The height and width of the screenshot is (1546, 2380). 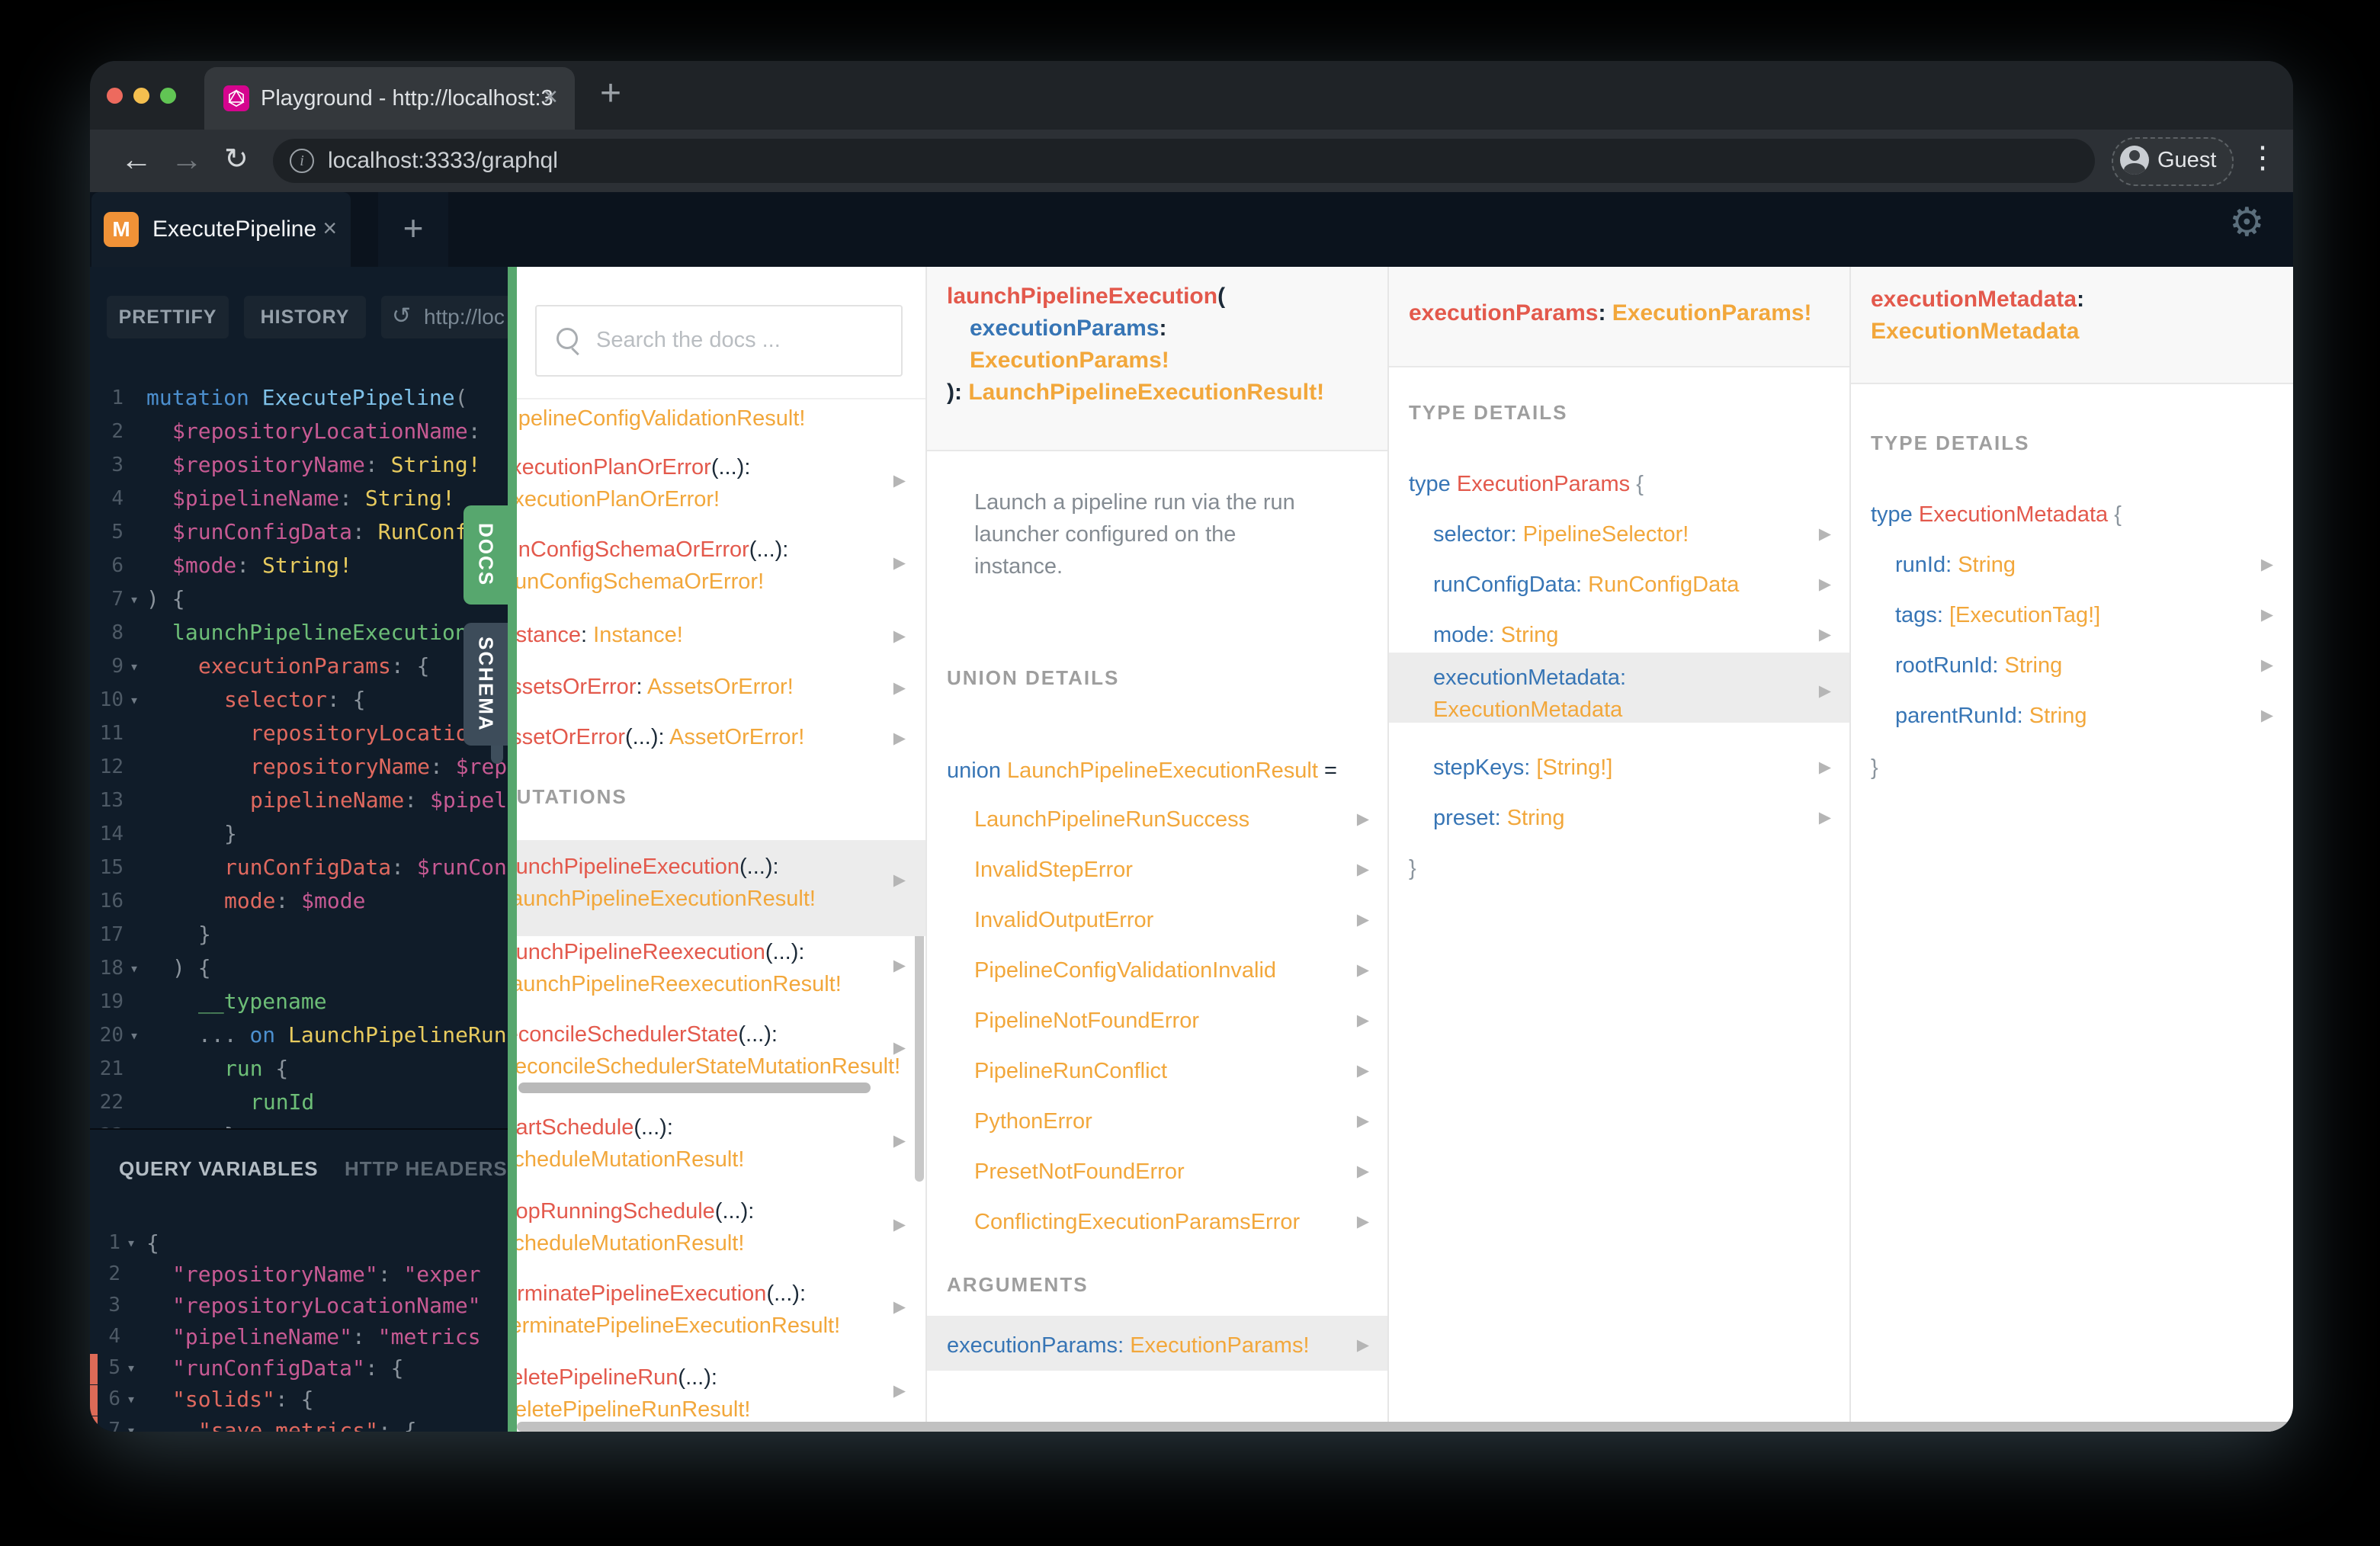 I want to click on settings-gear-icon: ⚙, so click(x=2247, y=222).